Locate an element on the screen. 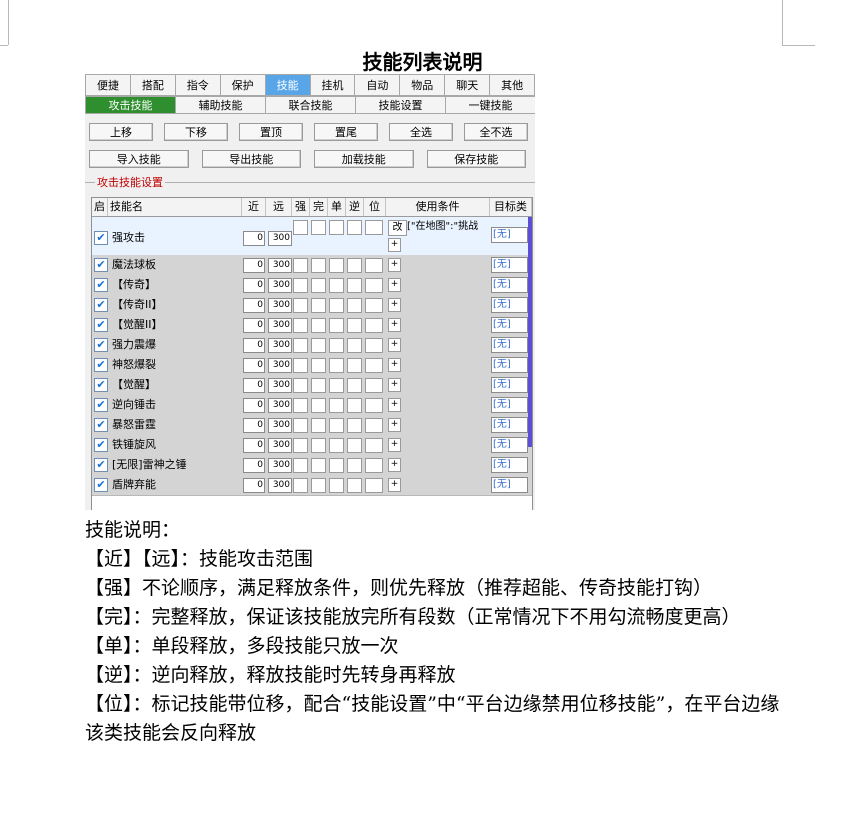 The width and height of the screenshot is (845, 823). column-header: 技能名 is located at coordinates (175, 207).